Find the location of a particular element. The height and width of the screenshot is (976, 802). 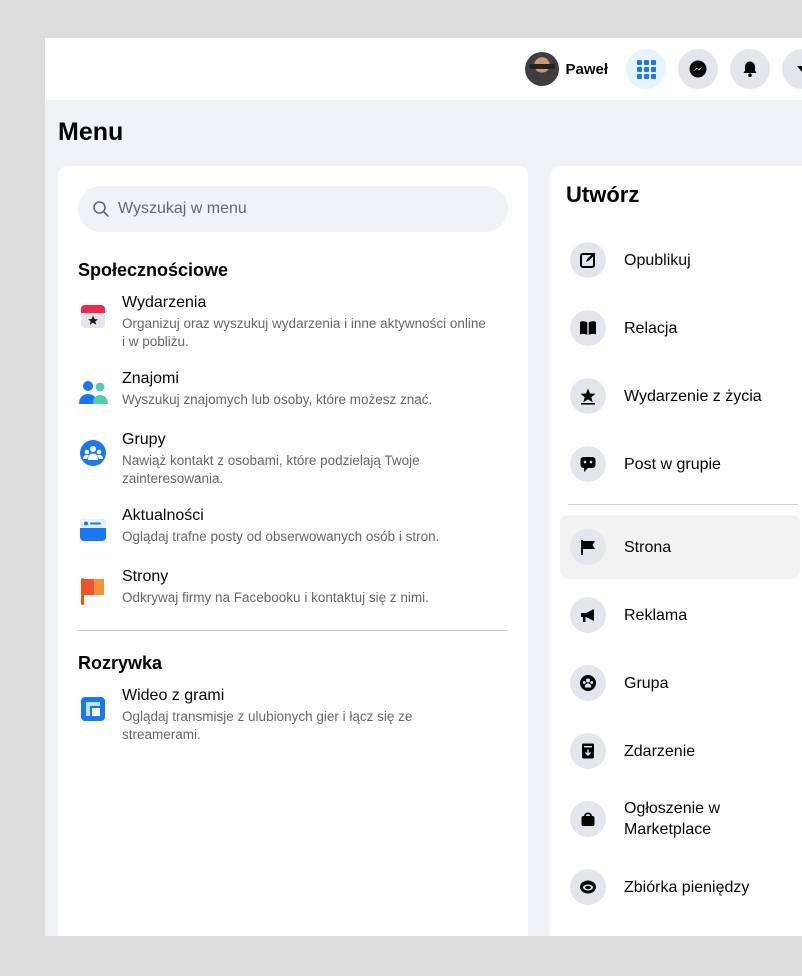

fundraiser-icon is located at coordinates (588, 887).